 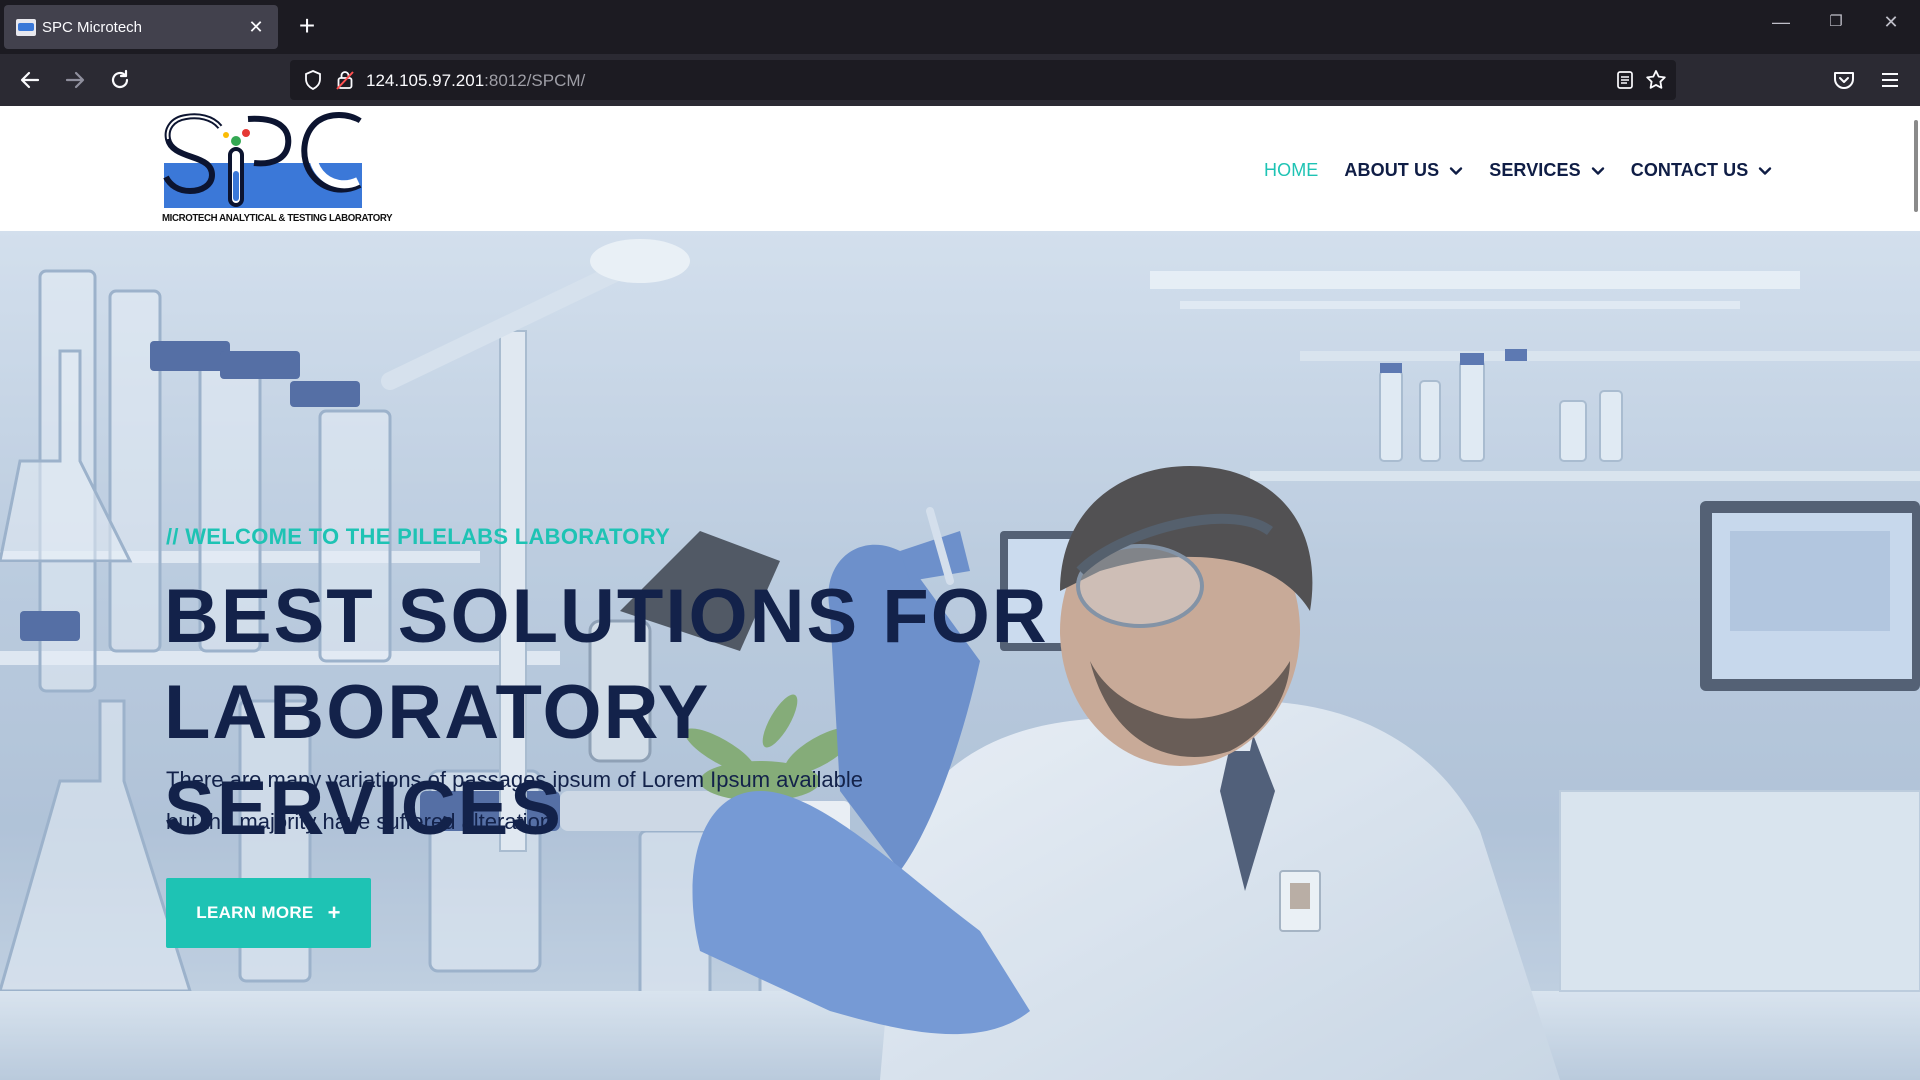 I want to click on pocket-icon, so click(x=1844, y=80).